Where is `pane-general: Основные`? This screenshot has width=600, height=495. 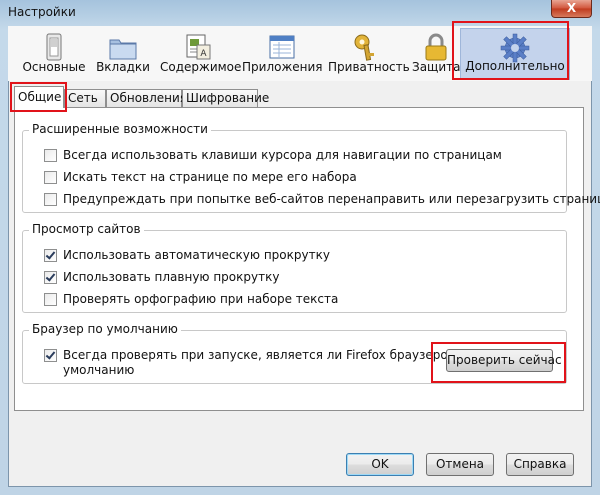
pane-general: Основные is located at coordinates (54, 54).